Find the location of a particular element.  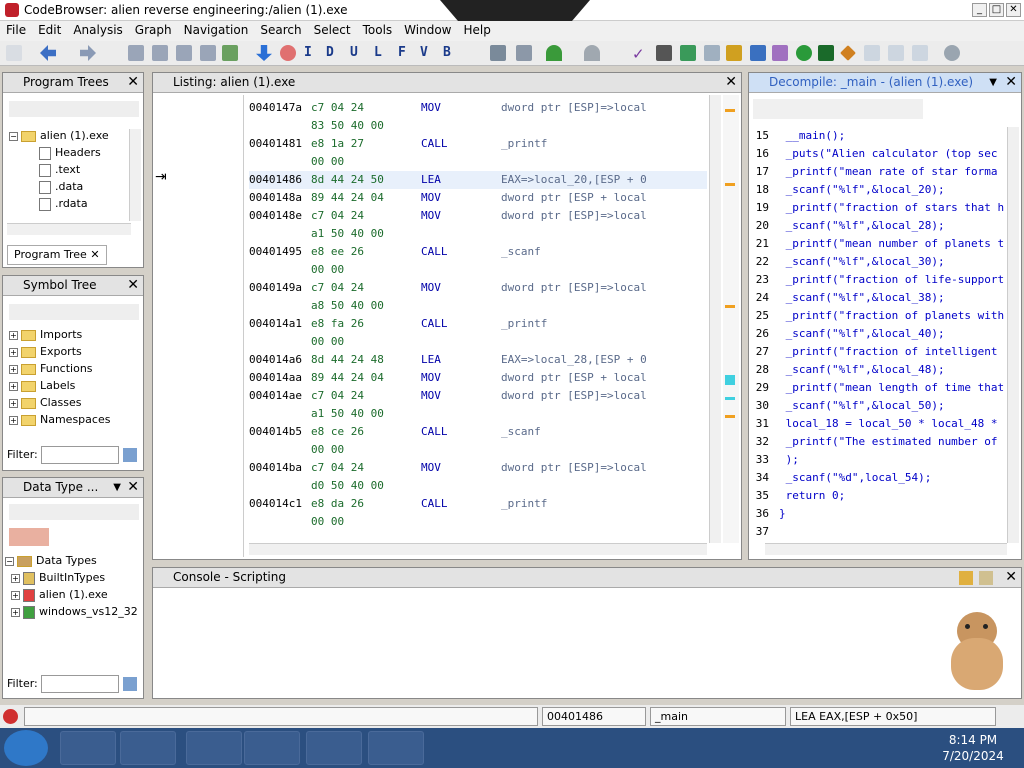

listing-row: 004014c1 e8 da 26 CALL _printf is located at coordinates (478, 504).